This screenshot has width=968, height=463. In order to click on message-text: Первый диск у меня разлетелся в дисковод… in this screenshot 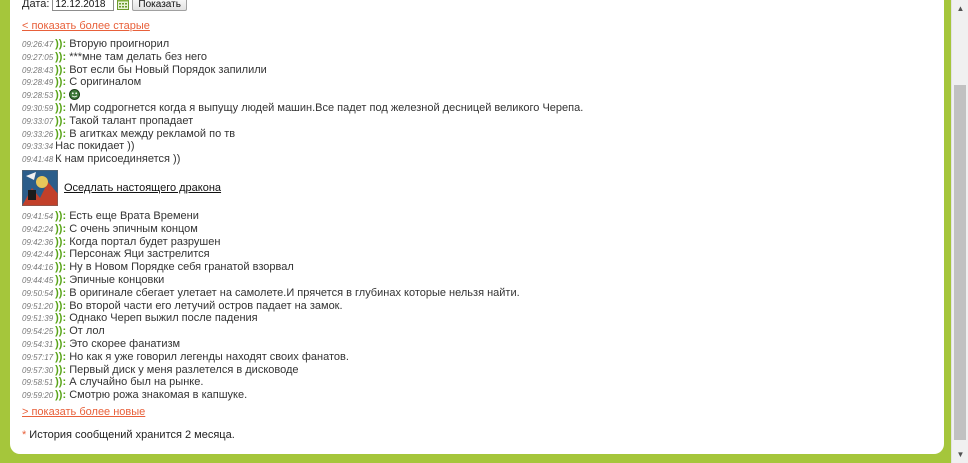, I will do `click(184, 369)`.